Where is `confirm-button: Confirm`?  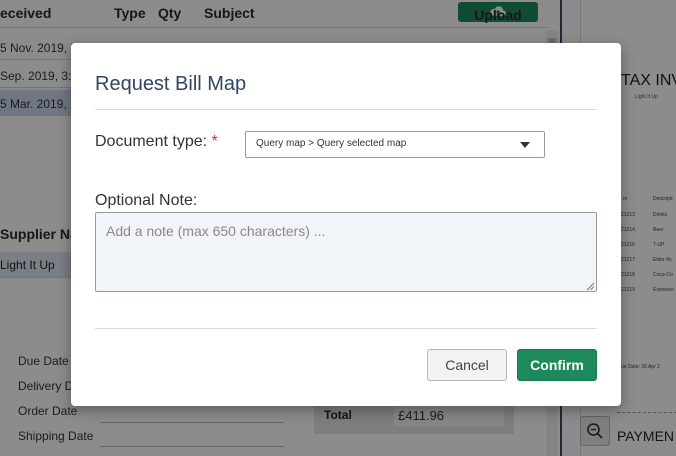 confirm-button: Confirm is located at coordinates (557, 365).